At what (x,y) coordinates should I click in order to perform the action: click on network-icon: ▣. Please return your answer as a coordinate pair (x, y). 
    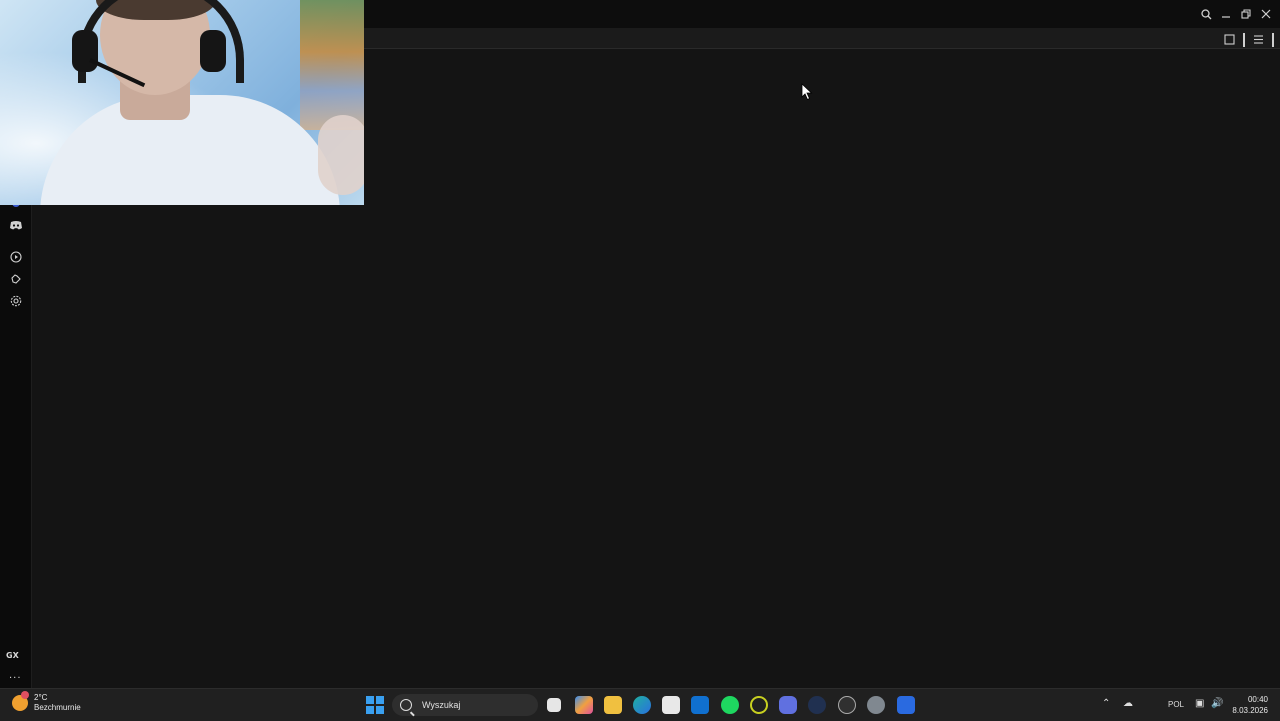
    Looking at the image, I should click on (1199, 703).